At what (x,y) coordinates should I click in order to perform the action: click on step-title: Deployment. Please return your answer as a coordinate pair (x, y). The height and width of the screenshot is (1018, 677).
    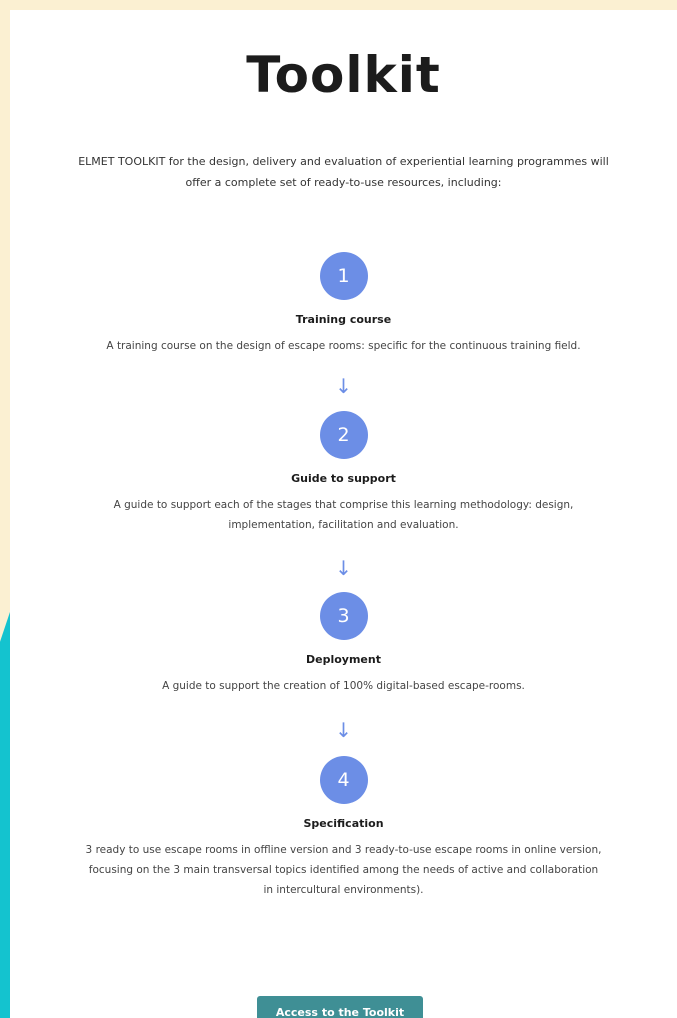
    Looking at the image, I should click on (343, 659).